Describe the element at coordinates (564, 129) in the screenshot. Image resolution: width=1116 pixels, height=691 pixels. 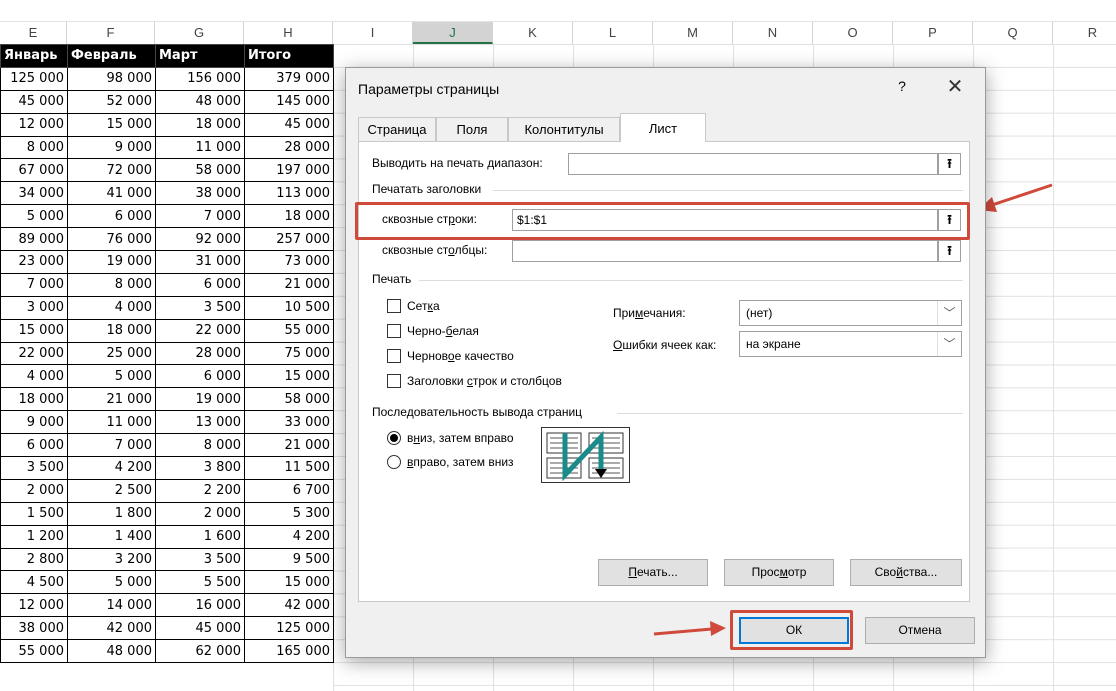
I see `tab-header-footer: Колонтитулы` at that location.